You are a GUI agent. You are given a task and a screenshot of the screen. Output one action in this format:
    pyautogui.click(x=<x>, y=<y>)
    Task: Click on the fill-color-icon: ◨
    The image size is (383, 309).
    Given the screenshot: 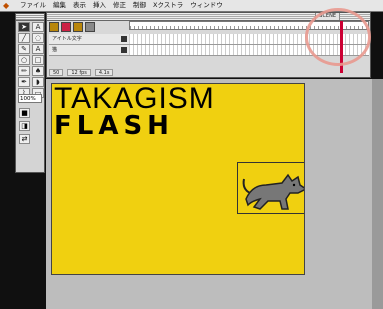 What is the action you would take?
    pyautogui.click(x=24, y=126)
    